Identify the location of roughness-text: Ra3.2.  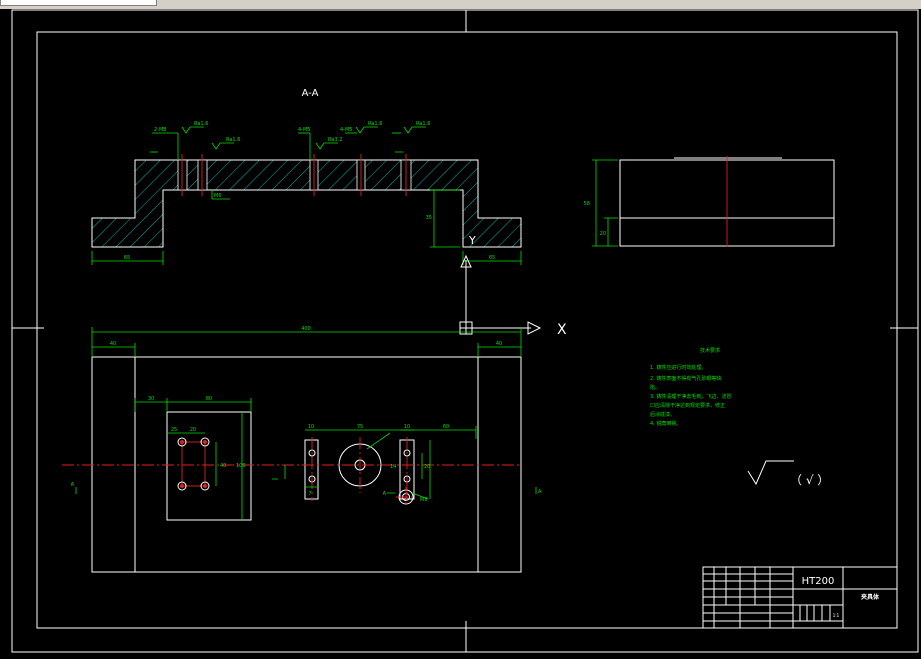
(335, 140).